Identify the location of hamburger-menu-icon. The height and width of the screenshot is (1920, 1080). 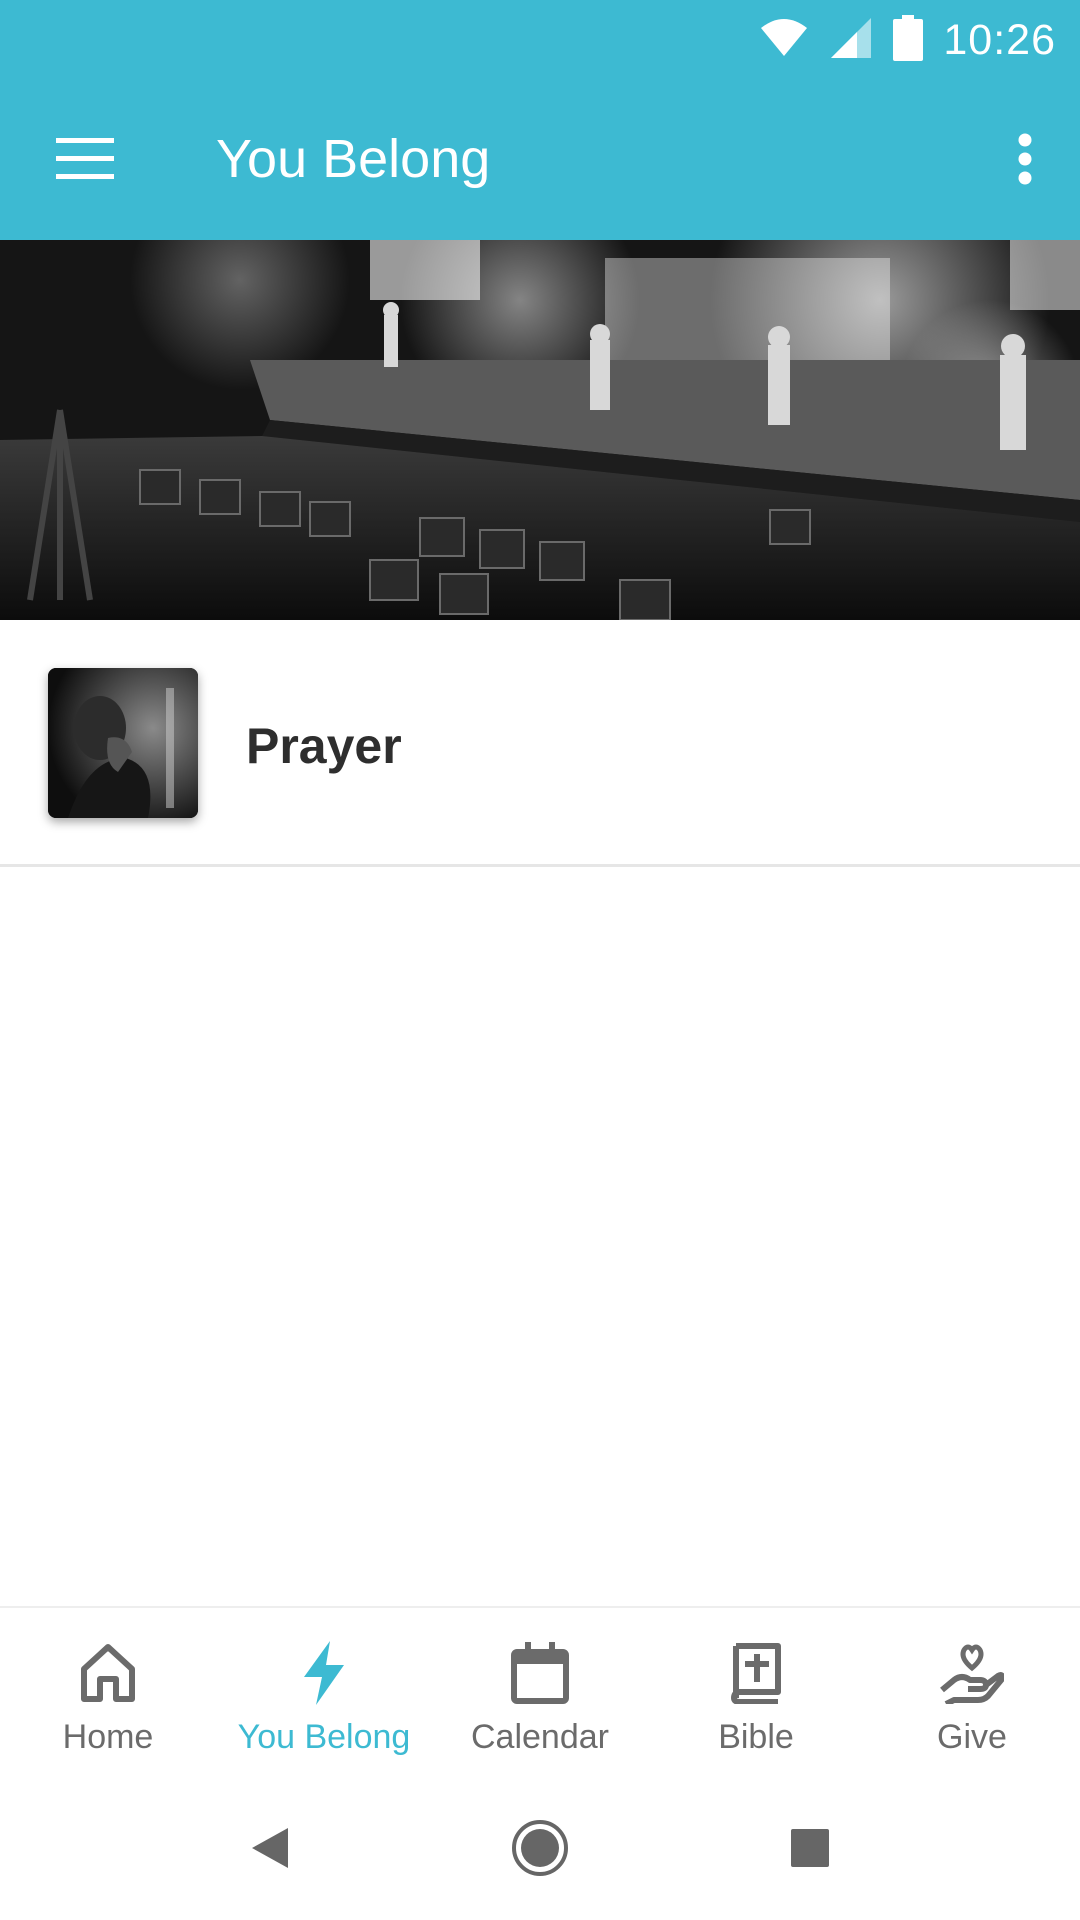
(85, 161).